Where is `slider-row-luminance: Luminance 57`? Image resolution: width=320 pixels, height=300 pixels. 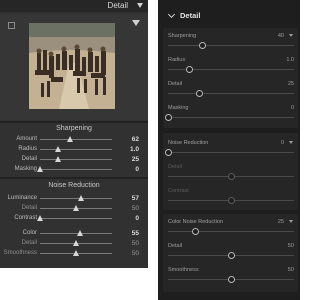 slider-row-luminance: Luminance 57 is located at coordinates (74, 198).